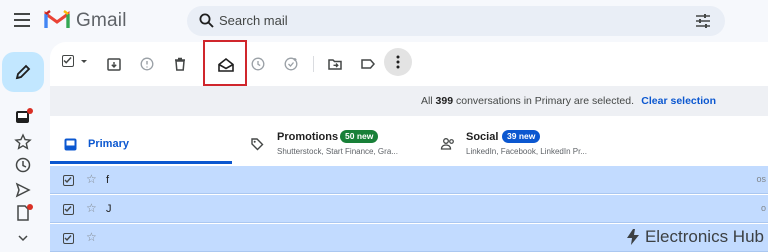  What do you see at coordinates (409, 180) in the screenshot?
I see `table-row: ☆ f os` at bounding box center [409, 180].